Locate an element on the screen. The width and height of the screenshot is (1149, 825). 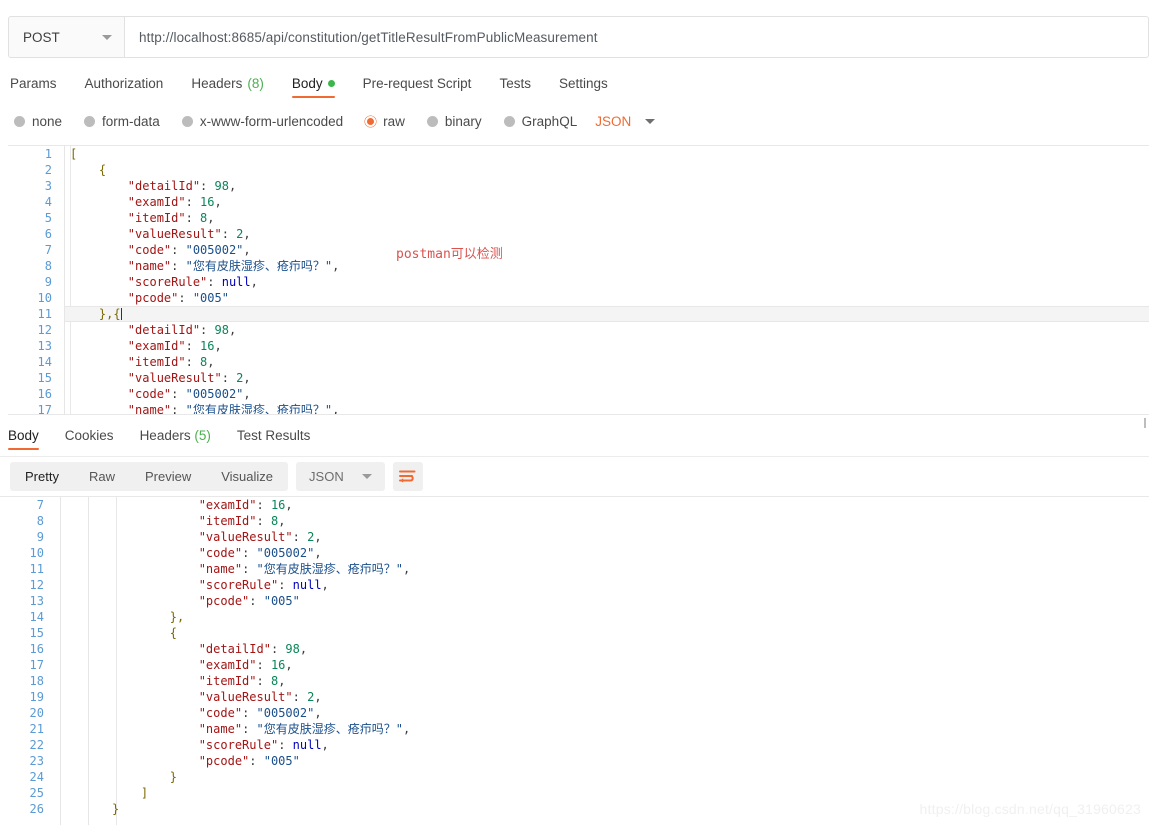
code-line: 10 "code": "005002", is located at coordinates (574, 553).